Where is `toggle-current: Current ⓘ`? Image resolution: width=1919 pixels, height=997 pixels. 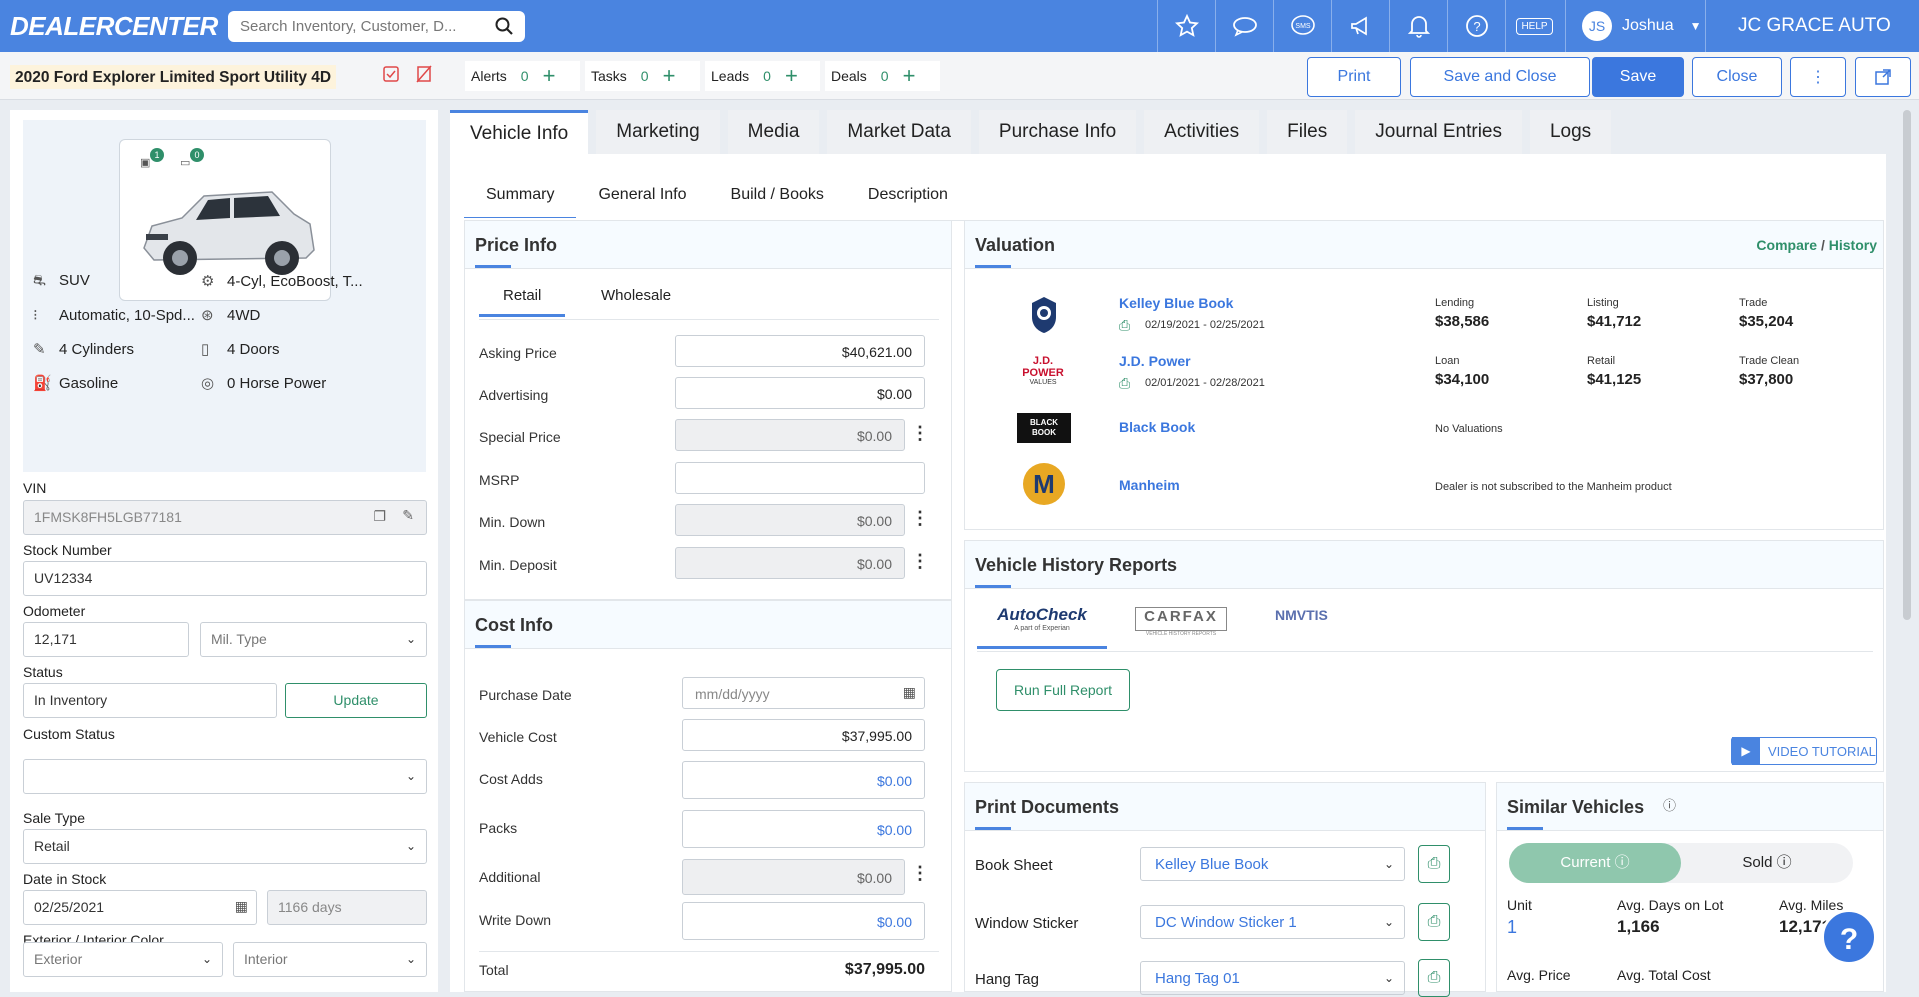 toggle-current: Current ⓘ is located at coordinates (1595, 863).